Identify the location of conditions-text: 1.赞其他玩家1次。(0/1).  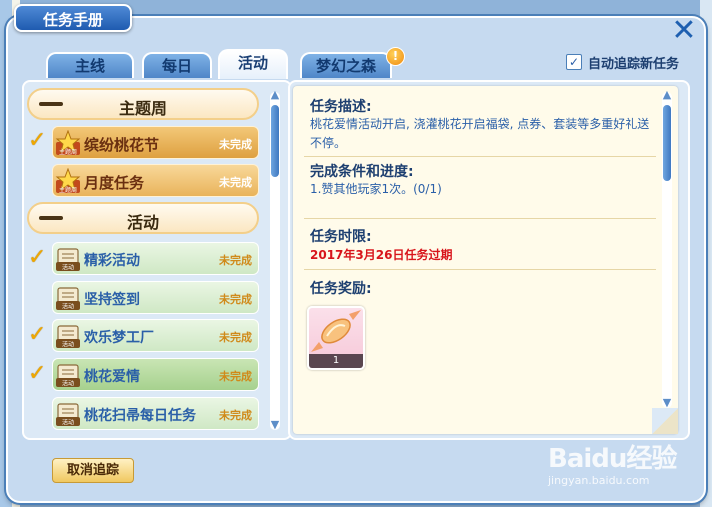
(376, 189).